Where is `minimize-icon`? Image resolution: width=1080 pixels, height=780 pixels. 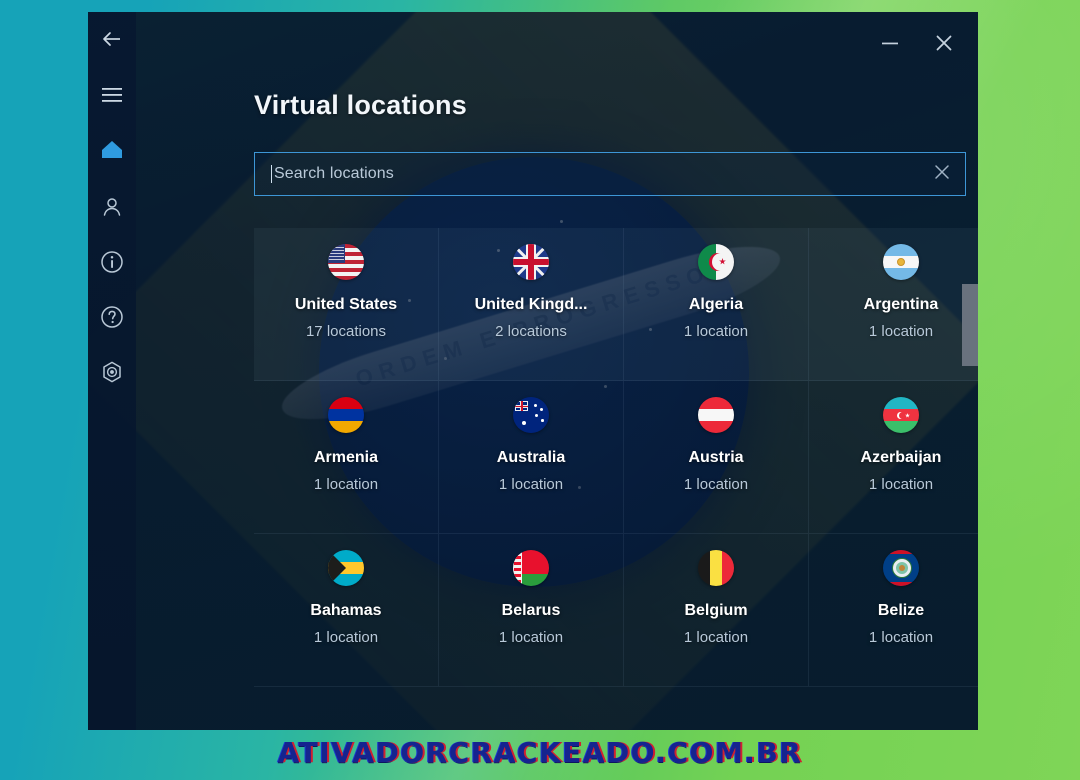 minimize-icon is located at coordinates (890, 43).